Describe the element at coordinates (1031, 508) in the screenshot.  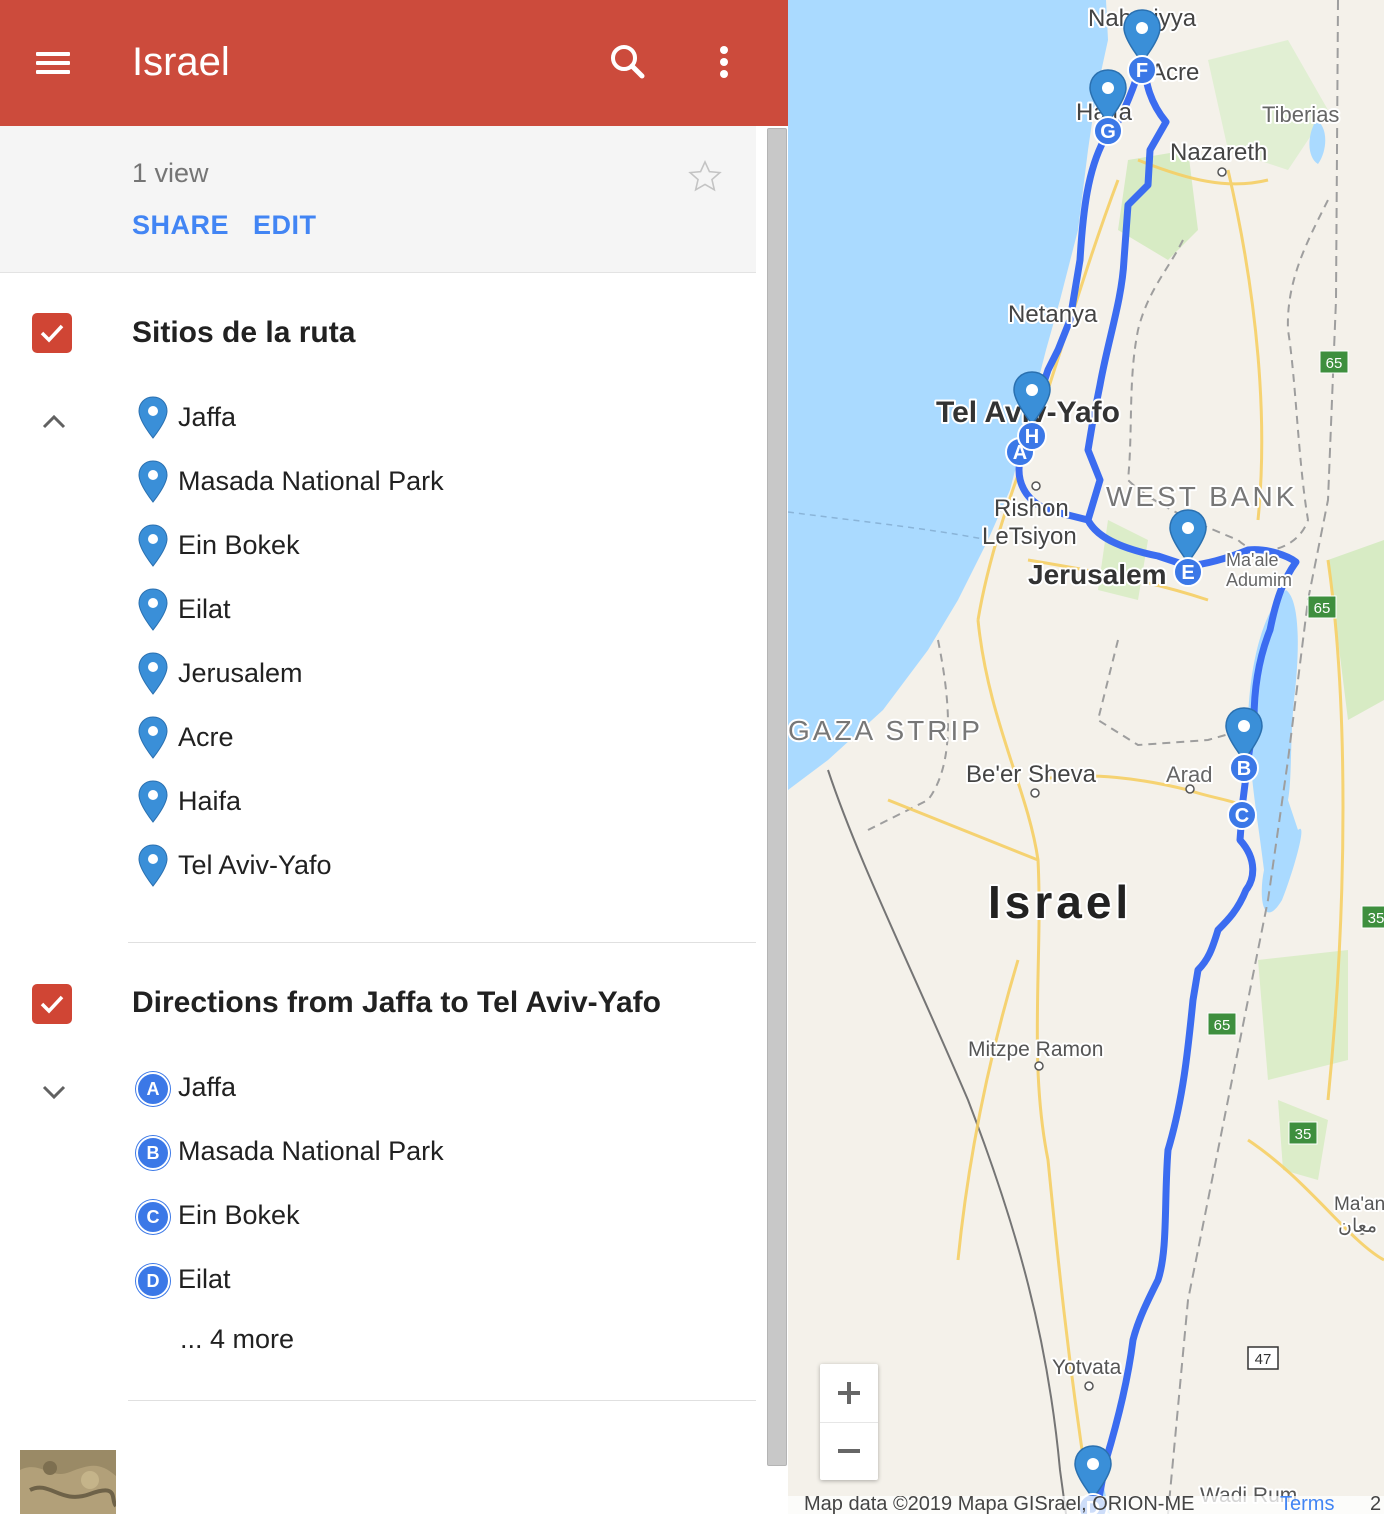
I see `map-label-rishon: Rishon` at that location.